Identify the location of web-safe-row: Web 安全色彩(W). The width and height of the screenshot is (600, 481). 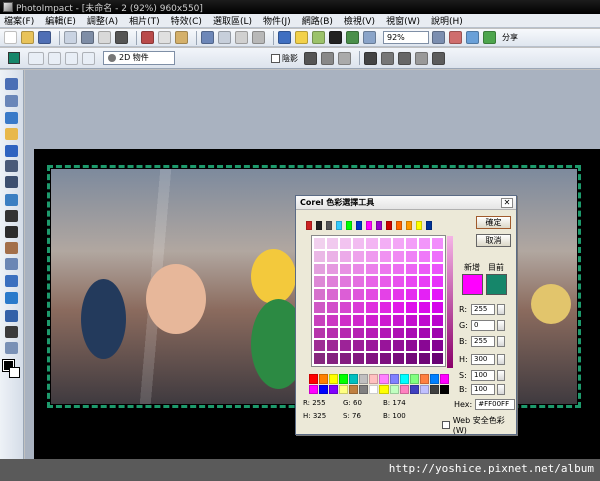
(479, 425).